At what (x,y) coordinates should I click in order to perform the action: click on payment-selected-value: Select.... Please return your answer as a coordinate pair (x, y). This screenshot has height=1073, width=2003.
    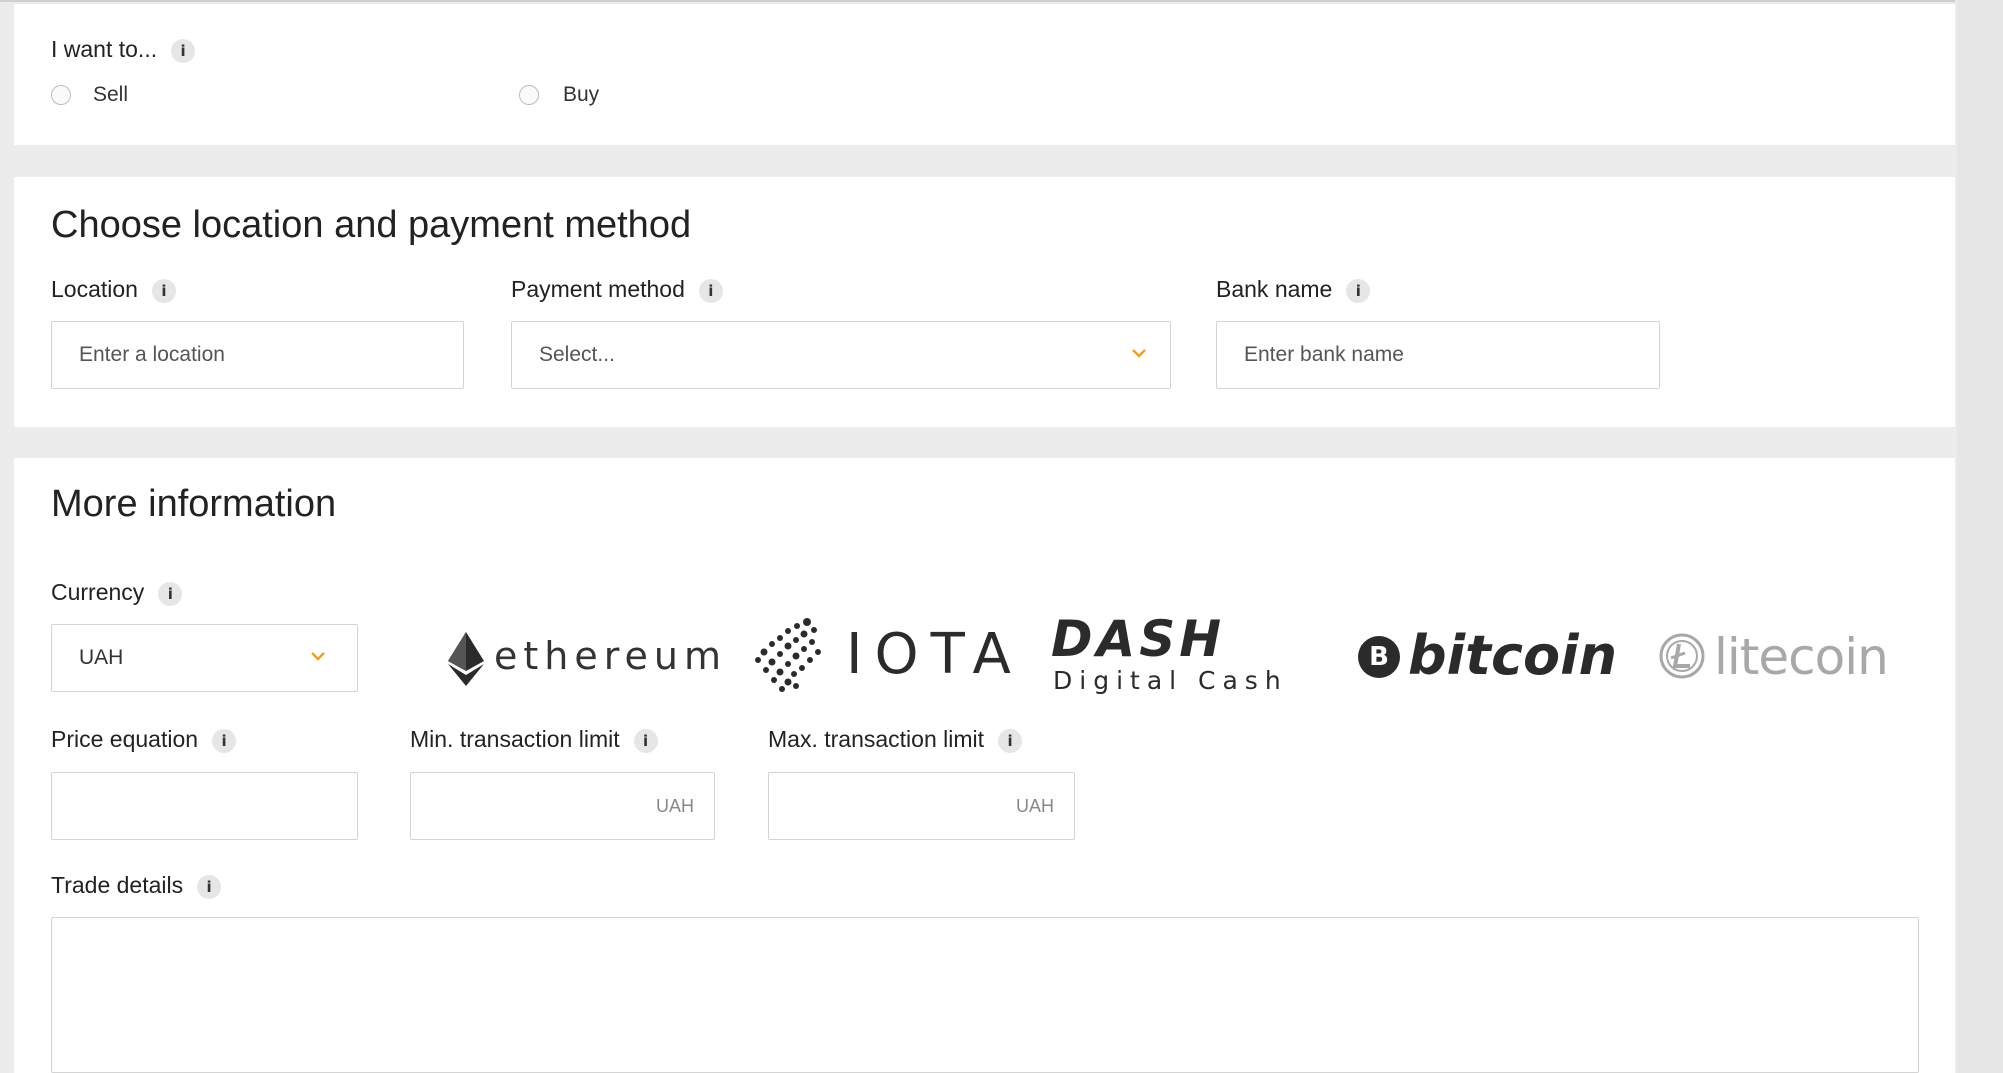
    Looking at the image, I should click on (577, 354).